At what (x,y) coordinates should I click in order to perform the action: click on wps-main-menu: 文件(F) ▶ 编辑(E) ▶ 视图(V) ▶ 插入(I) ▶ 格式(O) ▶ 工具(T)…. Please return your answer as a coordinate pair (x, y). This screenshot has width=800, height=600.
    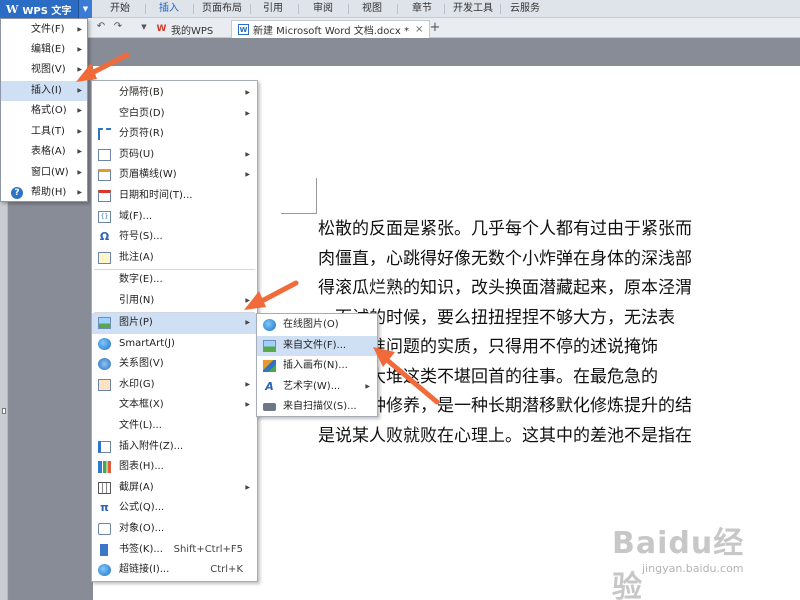
    Looking at the image, I should click on (44, 110).